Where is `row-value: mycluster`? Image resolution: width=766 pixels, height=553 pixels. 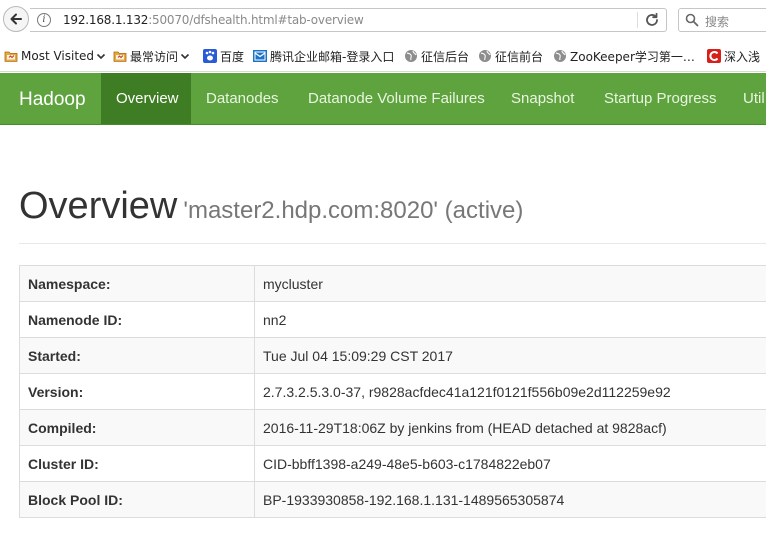
row-value: mycluster is located at coordinates (510, 283).